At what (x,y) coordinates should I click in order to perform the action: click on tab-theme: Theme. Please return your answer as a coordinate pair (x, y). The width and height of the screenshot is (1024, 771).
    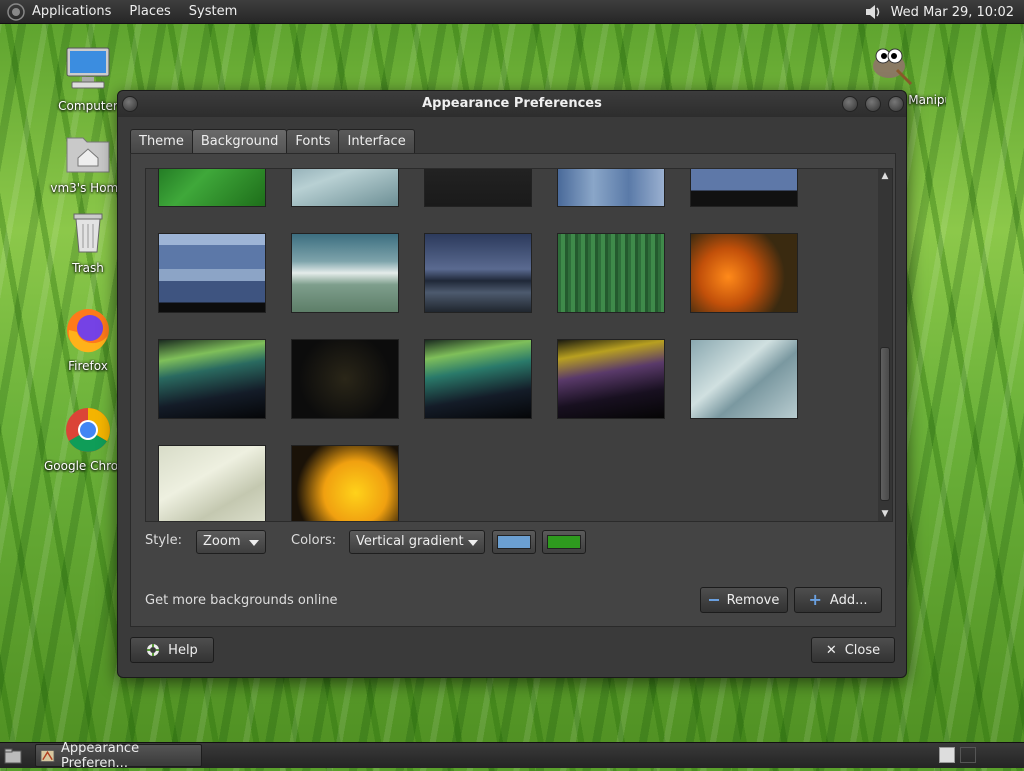
    Looking at the image, I should click on (161, 141).